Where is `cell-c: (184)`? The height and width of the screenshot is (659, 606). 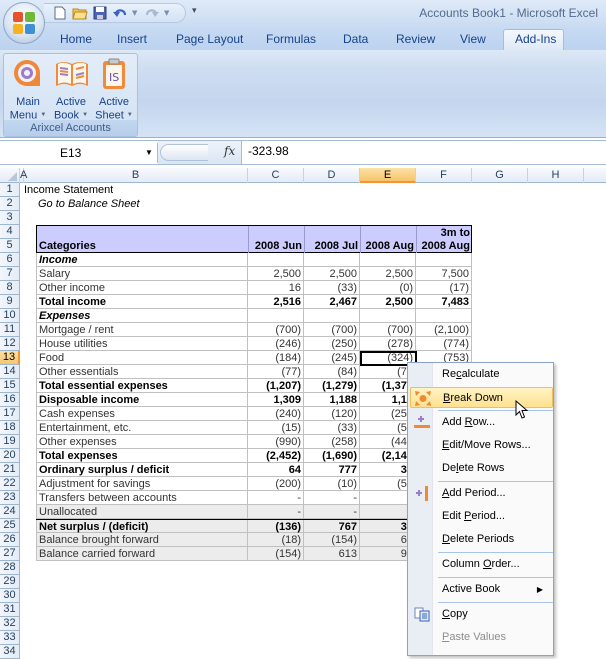 cell-c: (184) is located at coordinates (276, 358).